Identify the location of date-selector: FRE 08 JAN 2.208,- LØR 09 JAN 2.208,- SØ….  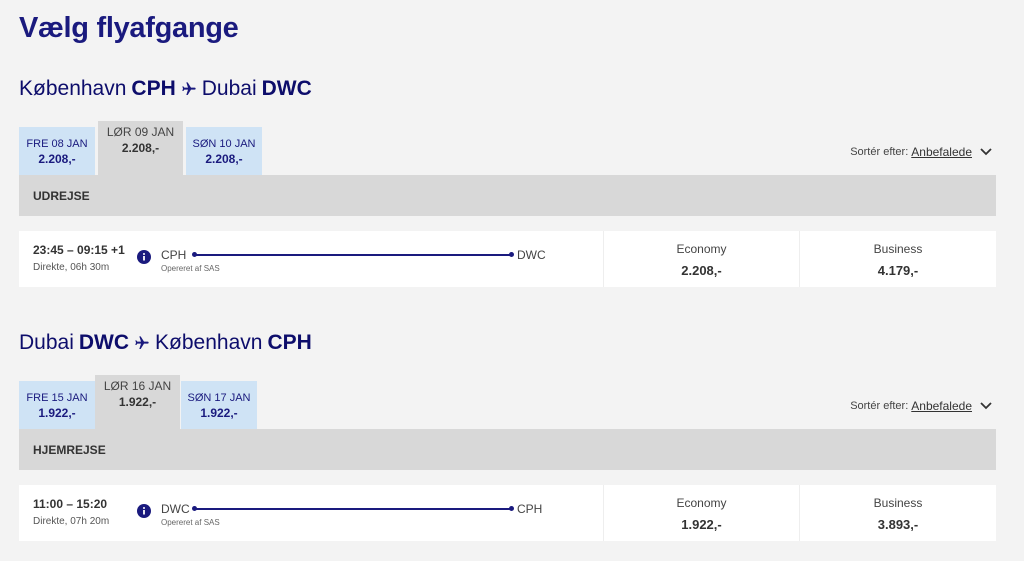
(507, 148).